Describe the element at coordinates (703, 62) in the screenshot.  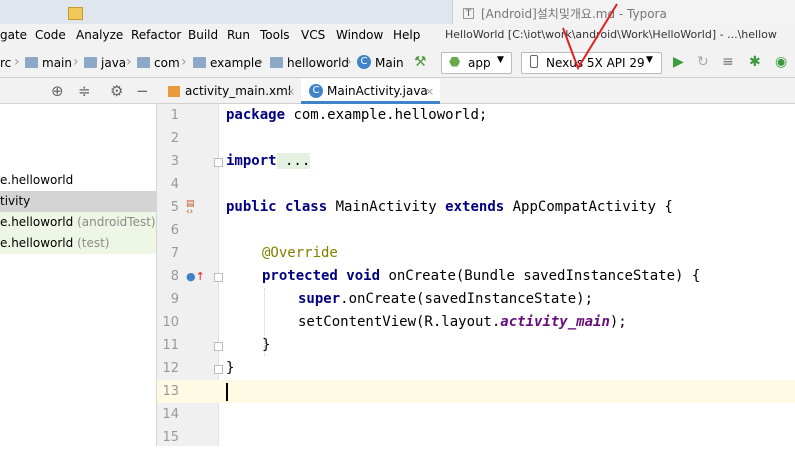
I see `rerun-icon: ↻` at that location.